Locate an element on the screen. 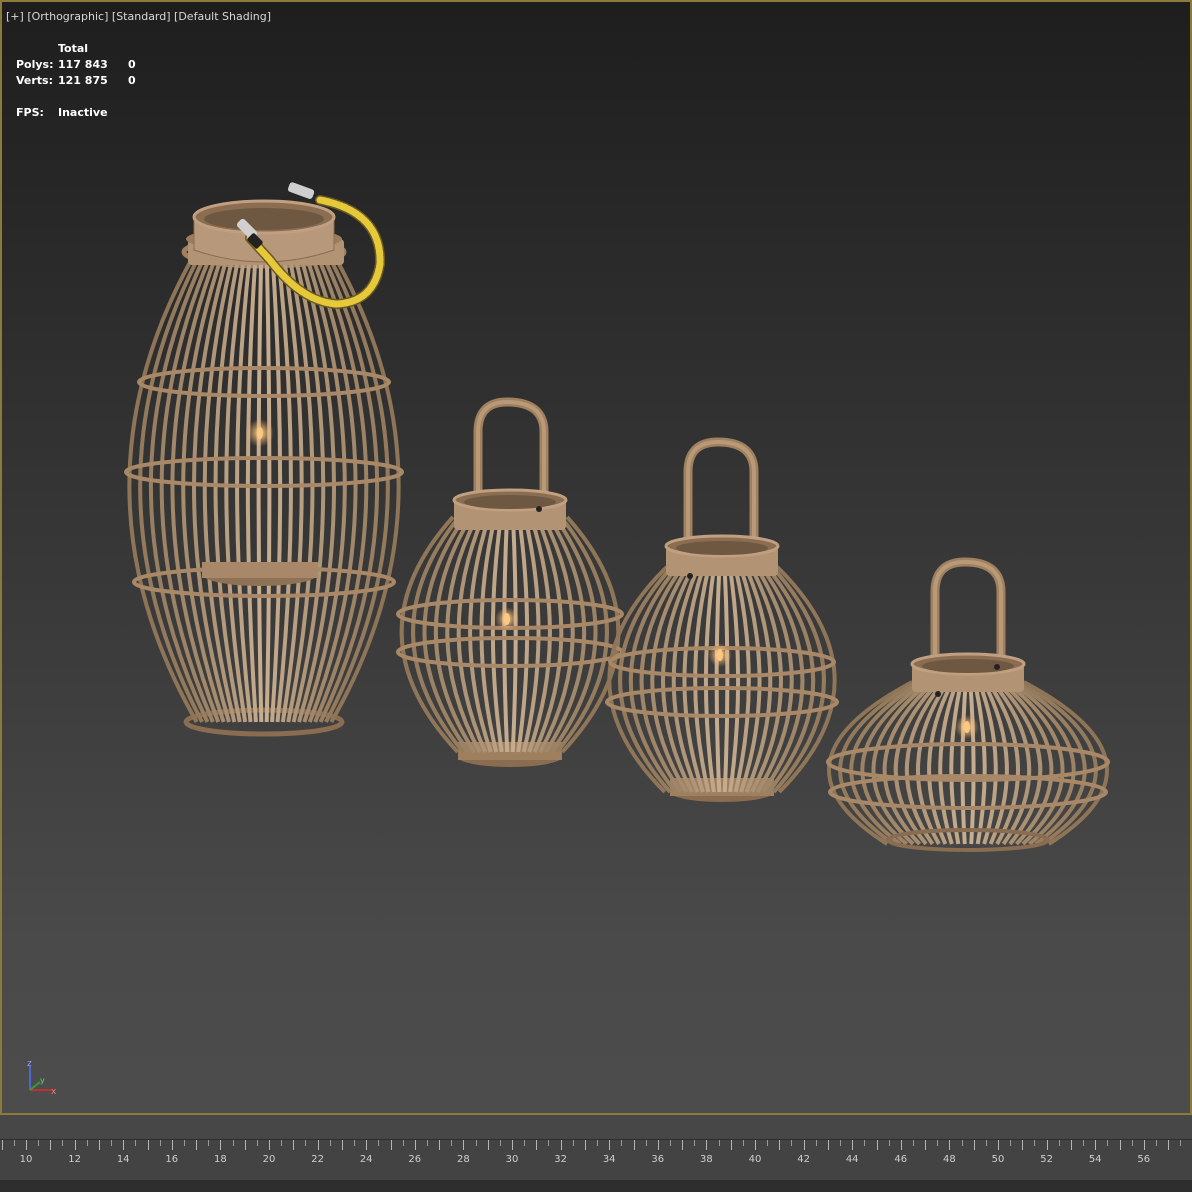 This screenshot has width=1192, height=1192. axis-y-label: y is located at coordinates (42, 1080).